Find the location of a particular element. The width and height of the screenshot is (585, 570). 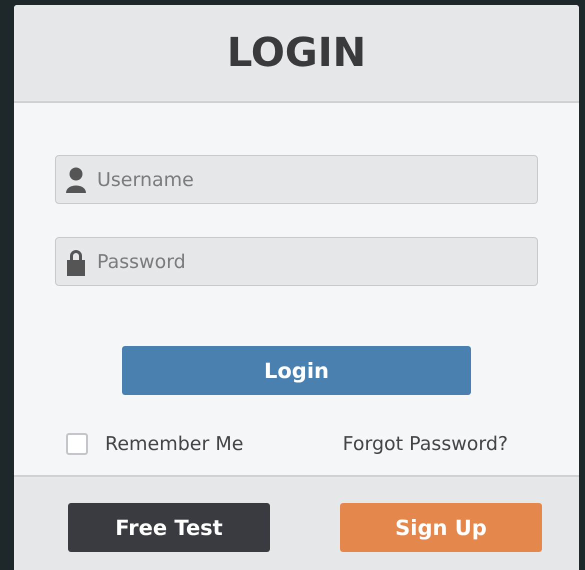

username-field: Username is located at coordinates (296, 179).